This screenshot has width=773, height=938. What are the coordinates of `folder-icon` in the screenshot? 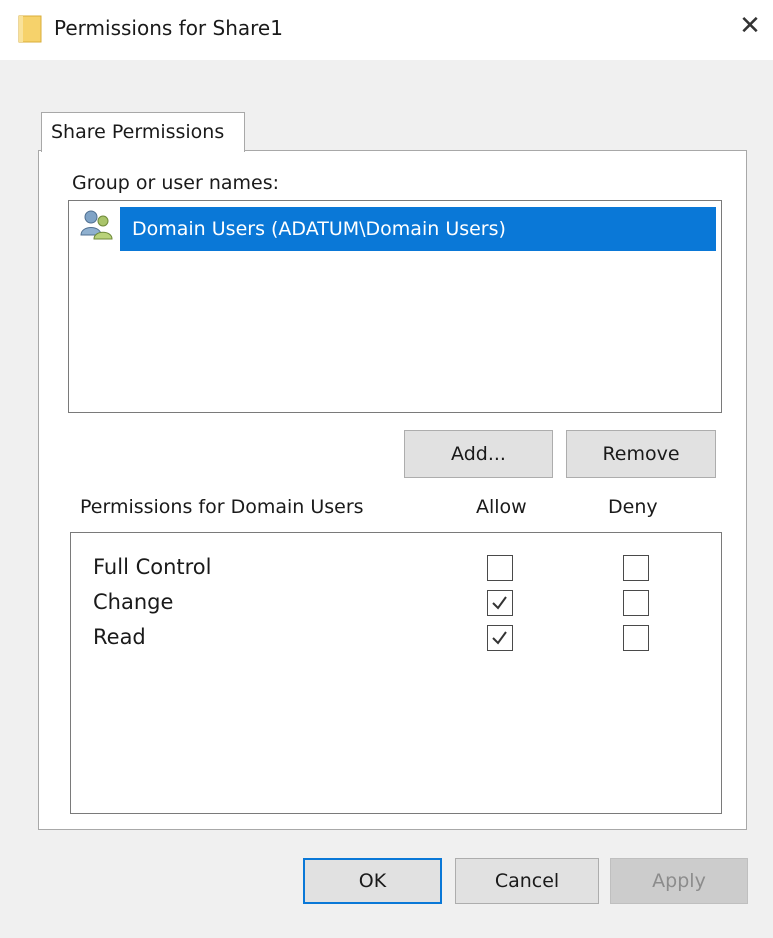 It's located at (30, 29).